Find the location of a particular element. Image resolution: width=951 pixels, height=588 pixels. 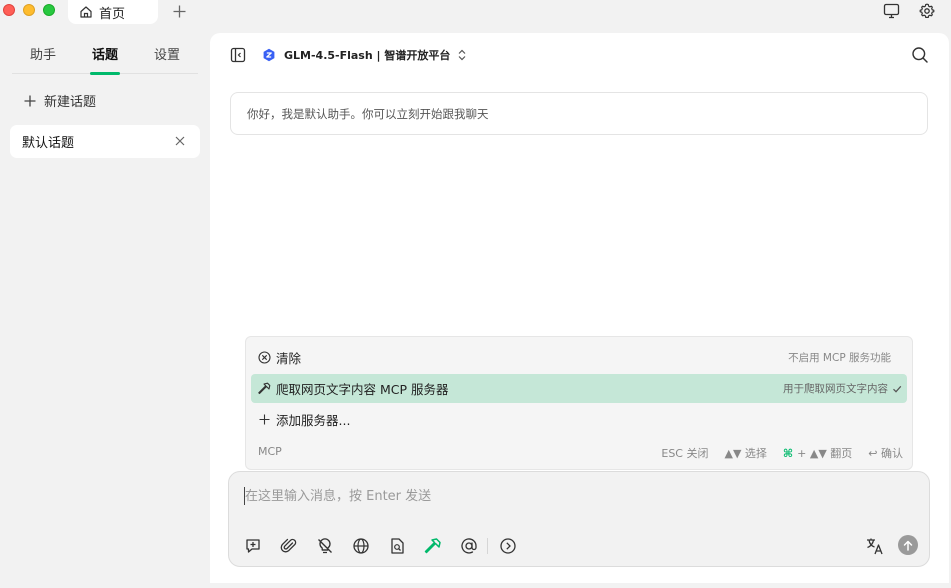

toggle-sidebar-button is located at coordinates (238, 55).